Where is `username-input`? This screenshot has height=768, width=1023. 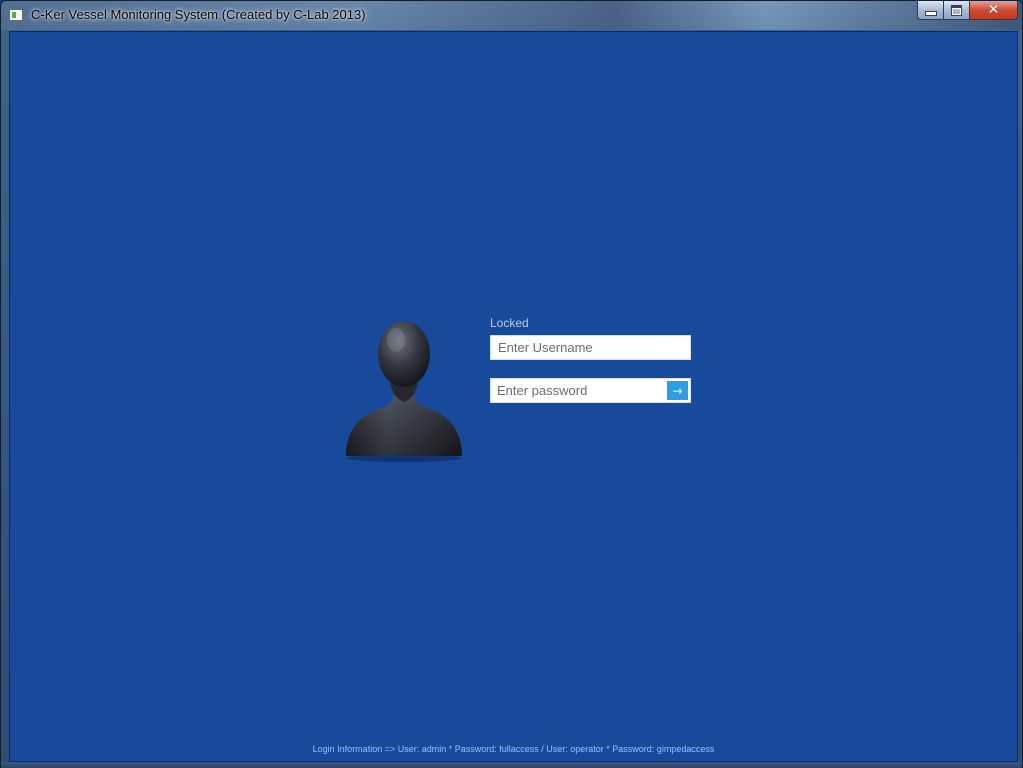 username-input is located at coordinates (590, 347).